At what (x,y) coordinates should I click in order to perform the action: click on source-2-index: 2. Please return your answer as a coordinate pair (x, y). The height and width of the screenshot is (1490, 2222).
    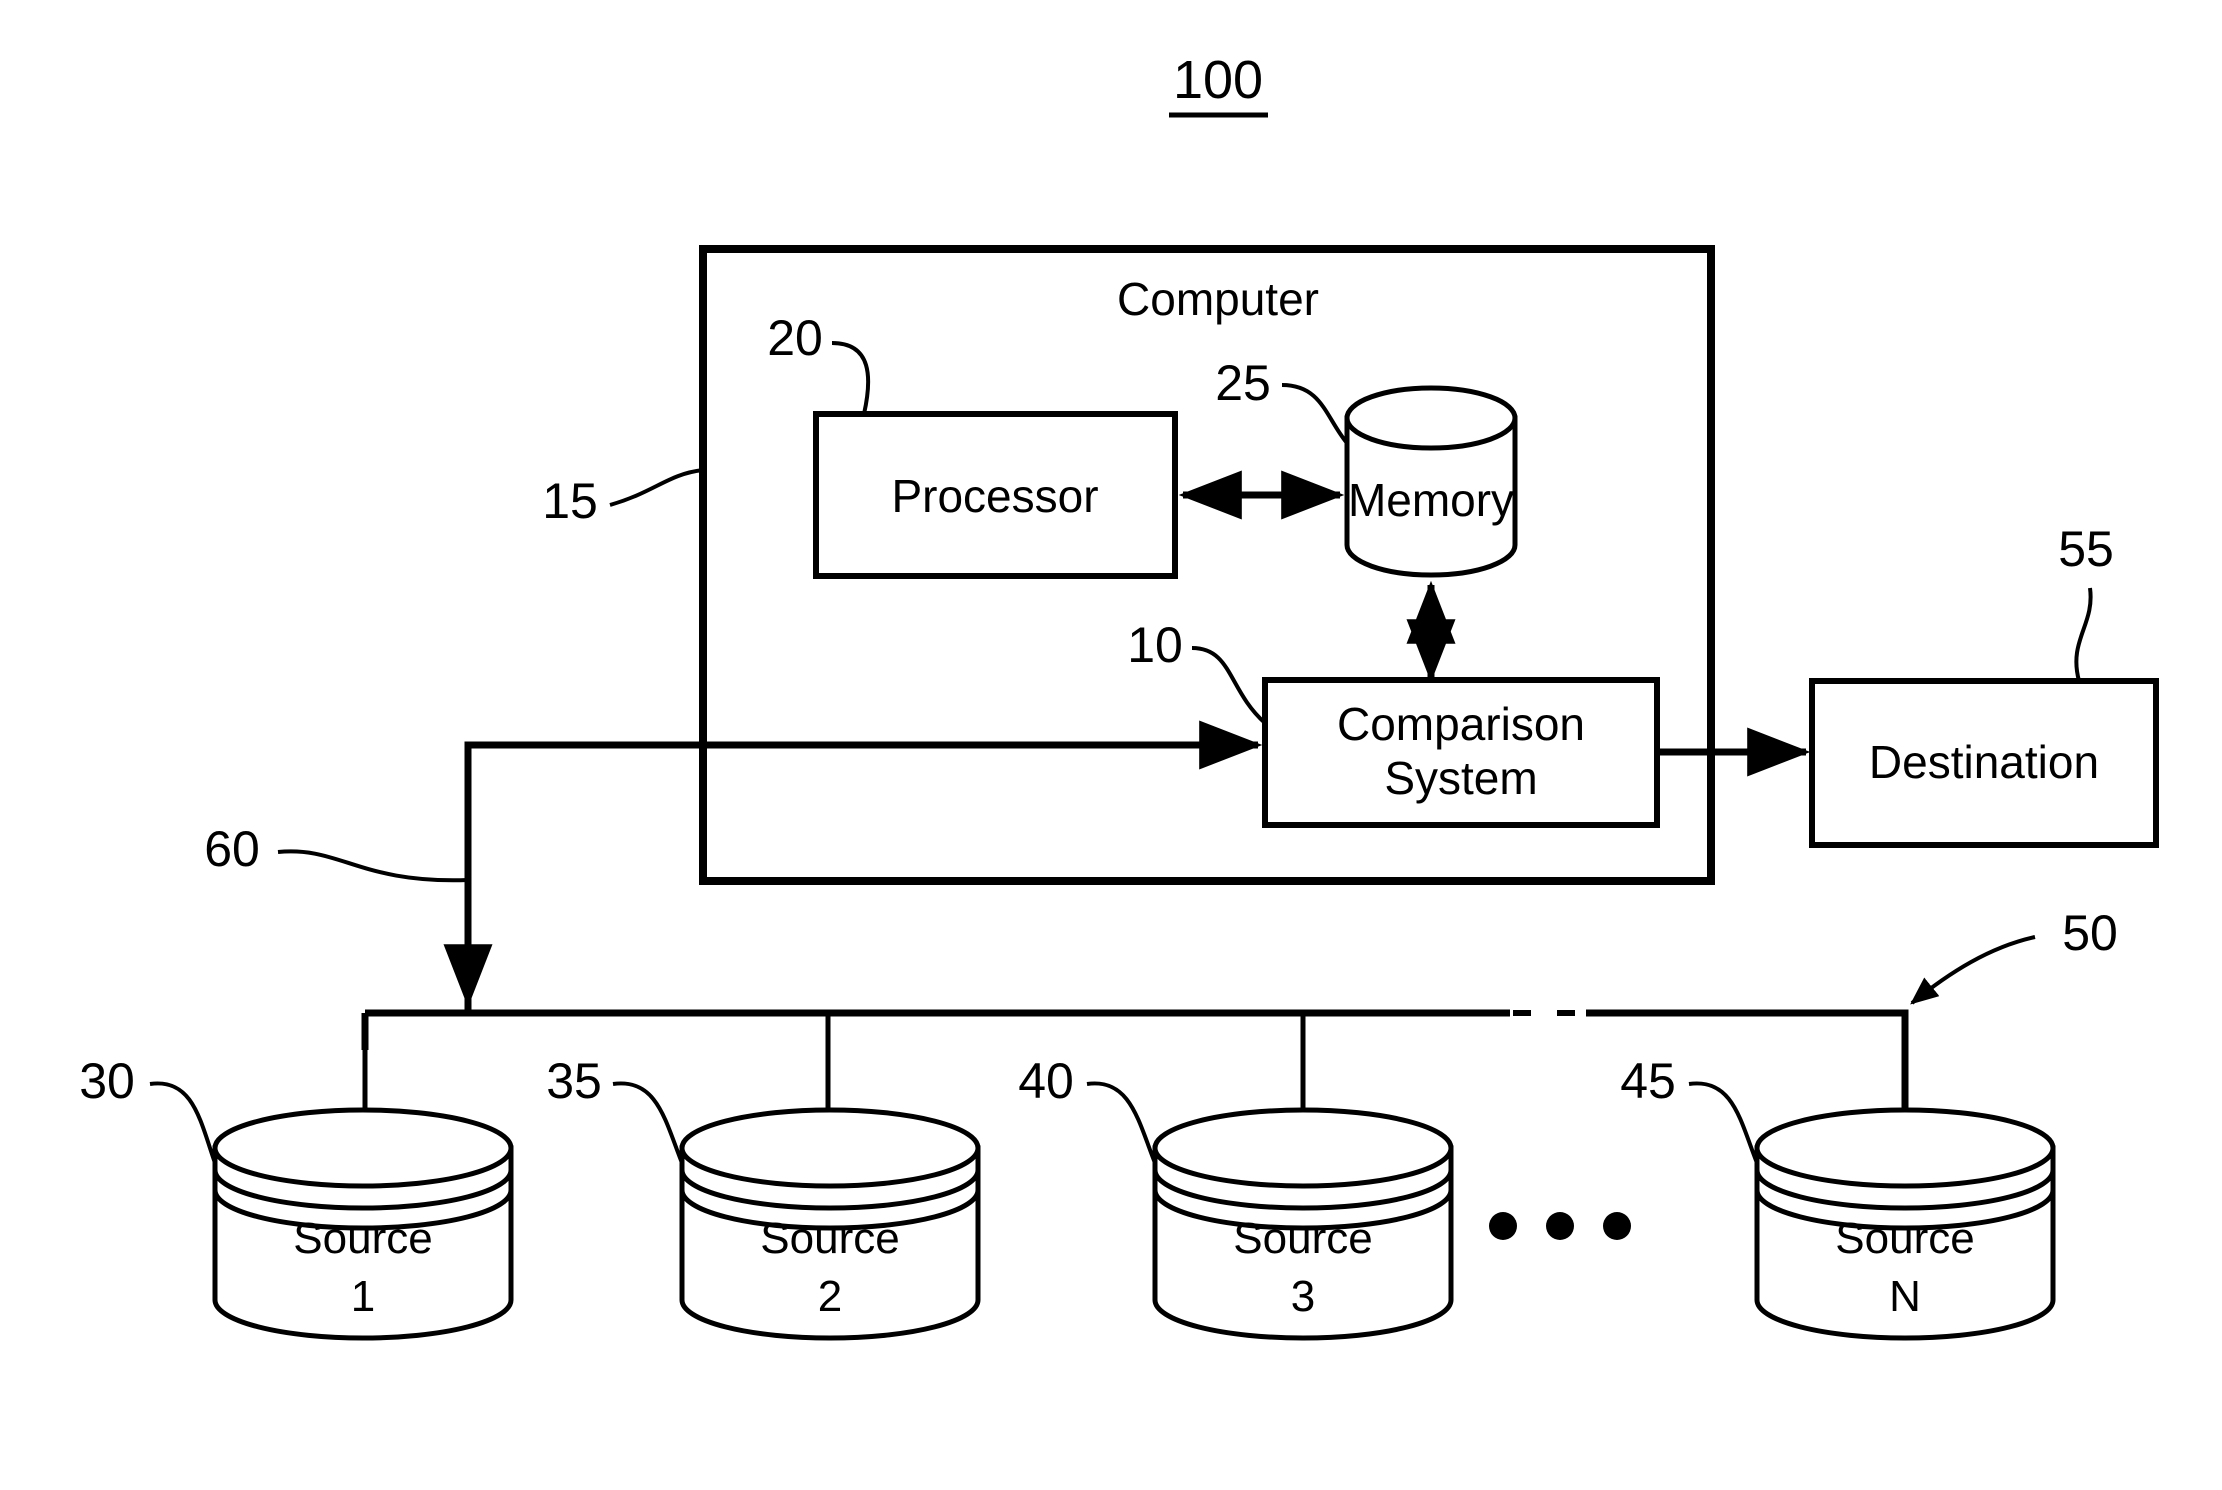
    Looking at the image, I should click on (830, 1296).